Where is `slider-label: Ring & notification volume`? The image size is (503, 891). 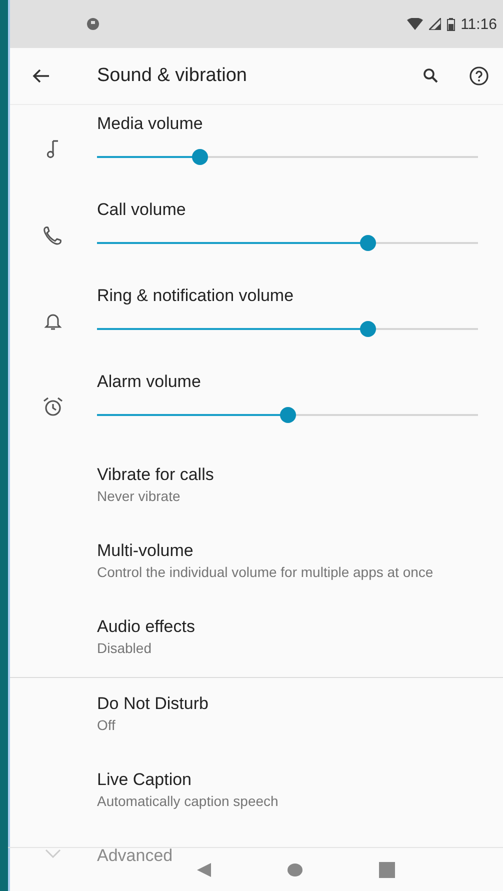 slider-label: Ring & notification volume is located at coordinates (196, 296).